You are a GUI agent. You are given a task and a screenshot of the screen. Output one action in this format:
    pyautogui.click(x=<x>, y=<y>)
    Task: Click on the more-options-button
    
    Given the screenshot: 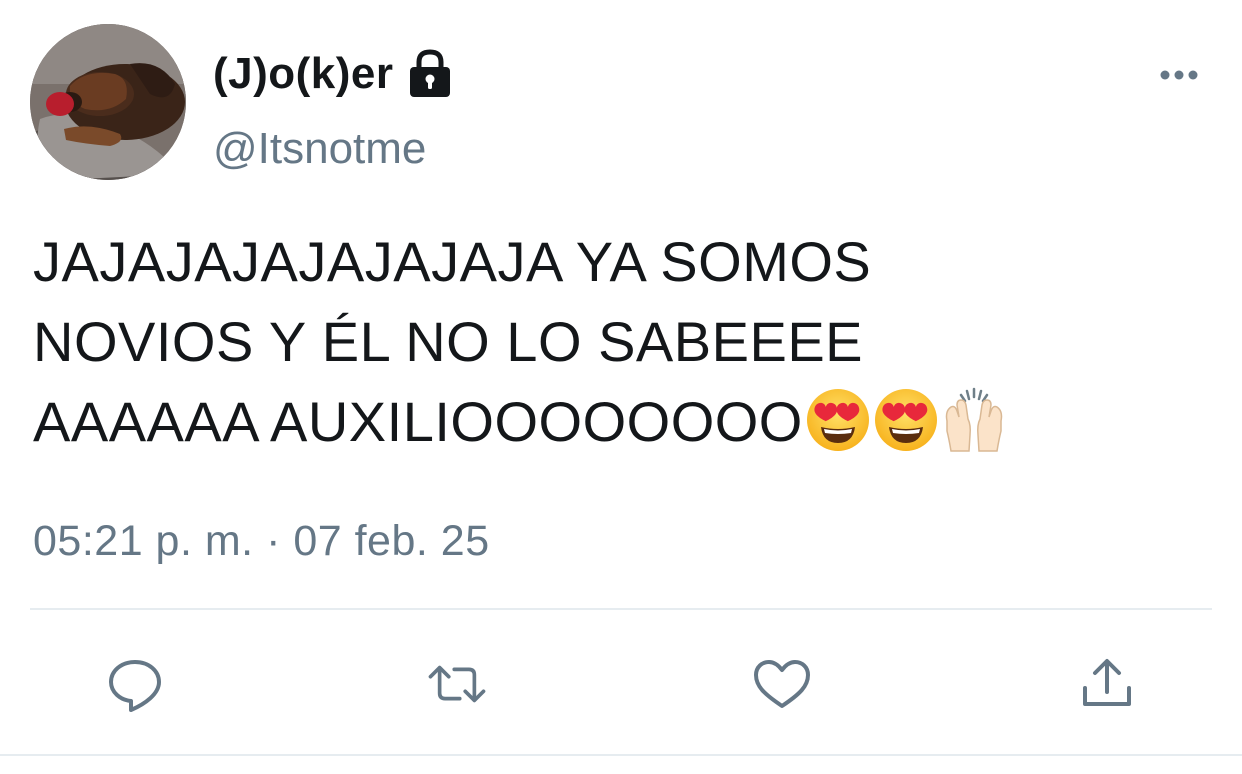 What is the action you would take?
    pyautogui.click(x=1179, y=75)
    